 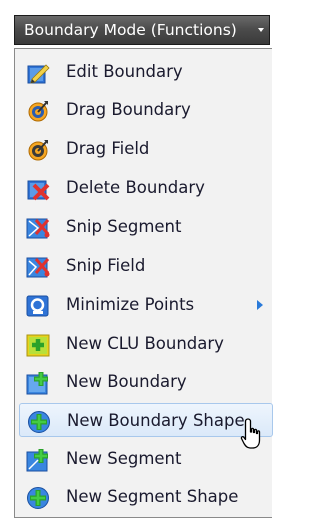 I want to click on menu-item-label: New Boundary Shape, so click(x=156, y=420).